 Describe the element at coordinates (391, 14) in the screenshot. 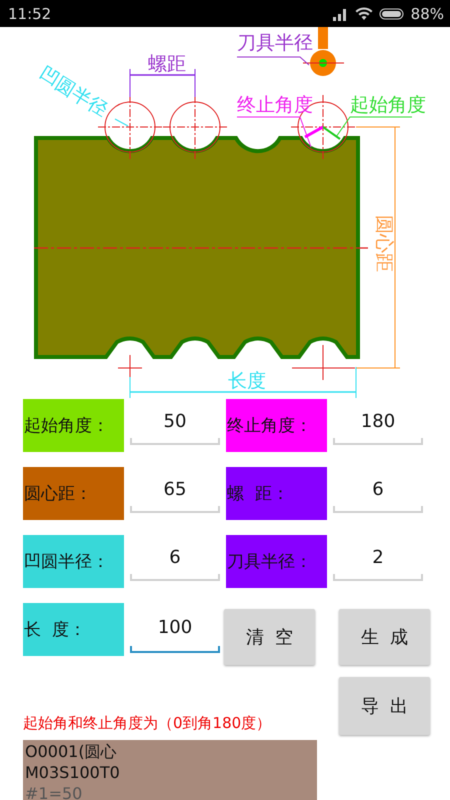

I see `battery-icon` at that location.